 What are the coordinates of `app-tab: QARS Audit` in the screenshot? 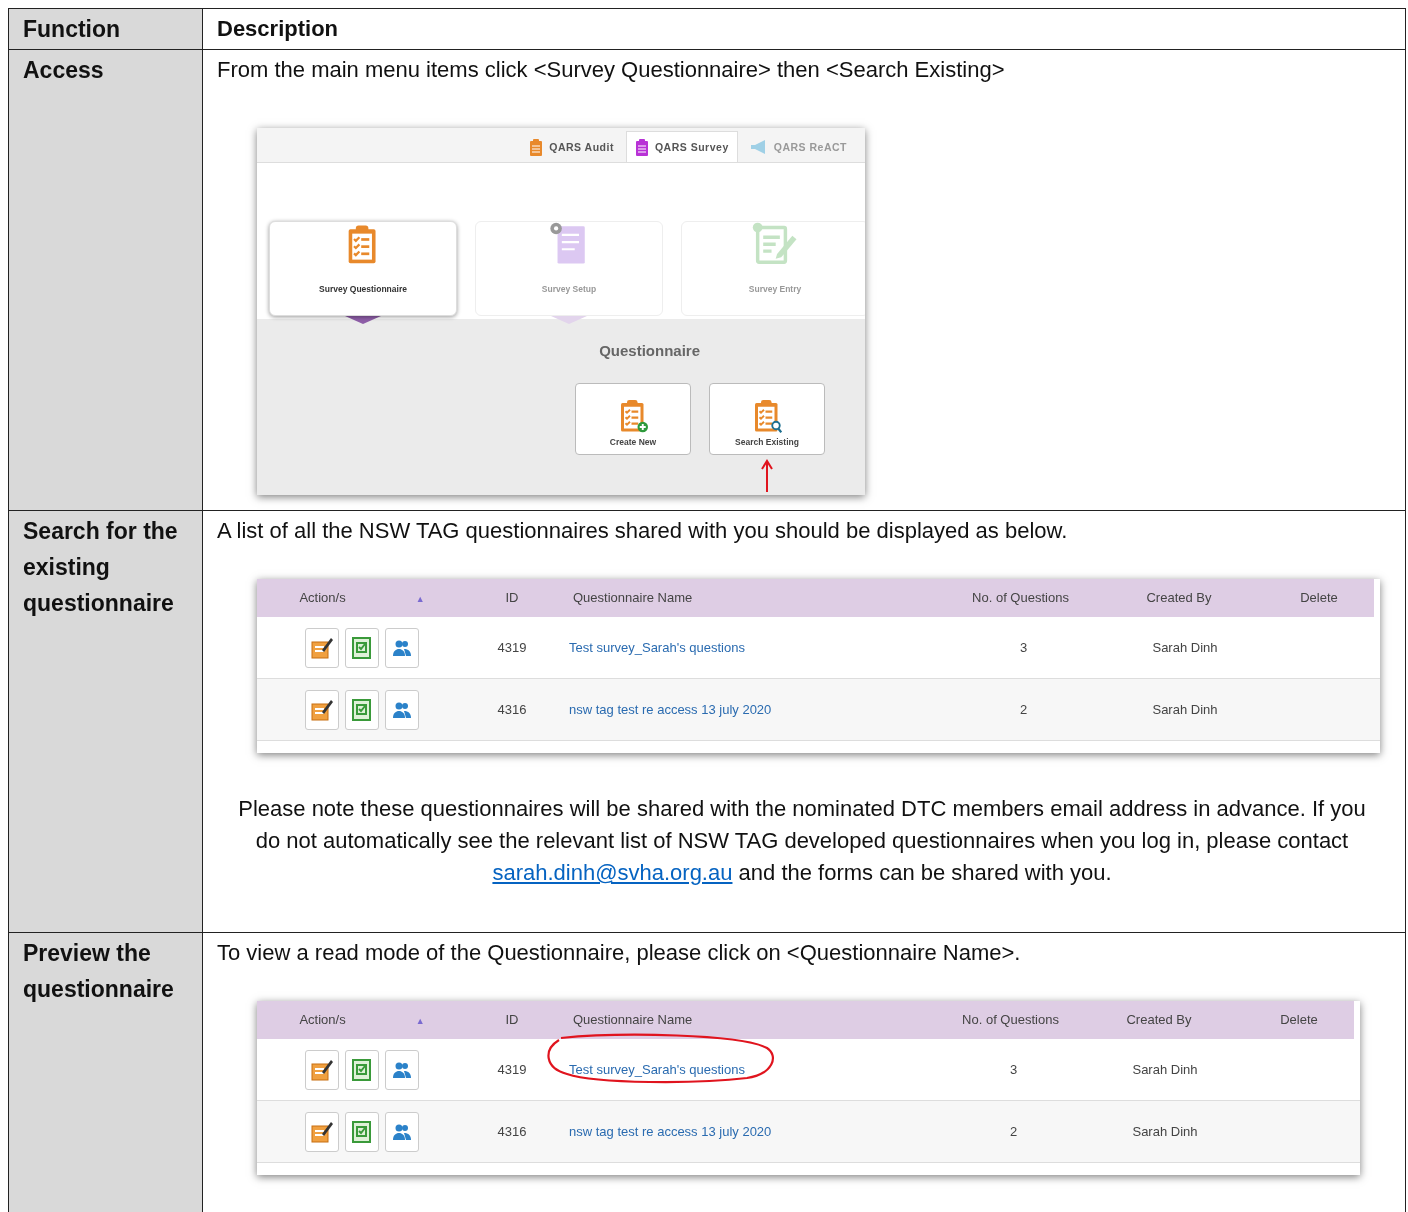 It's located at (571, 147).